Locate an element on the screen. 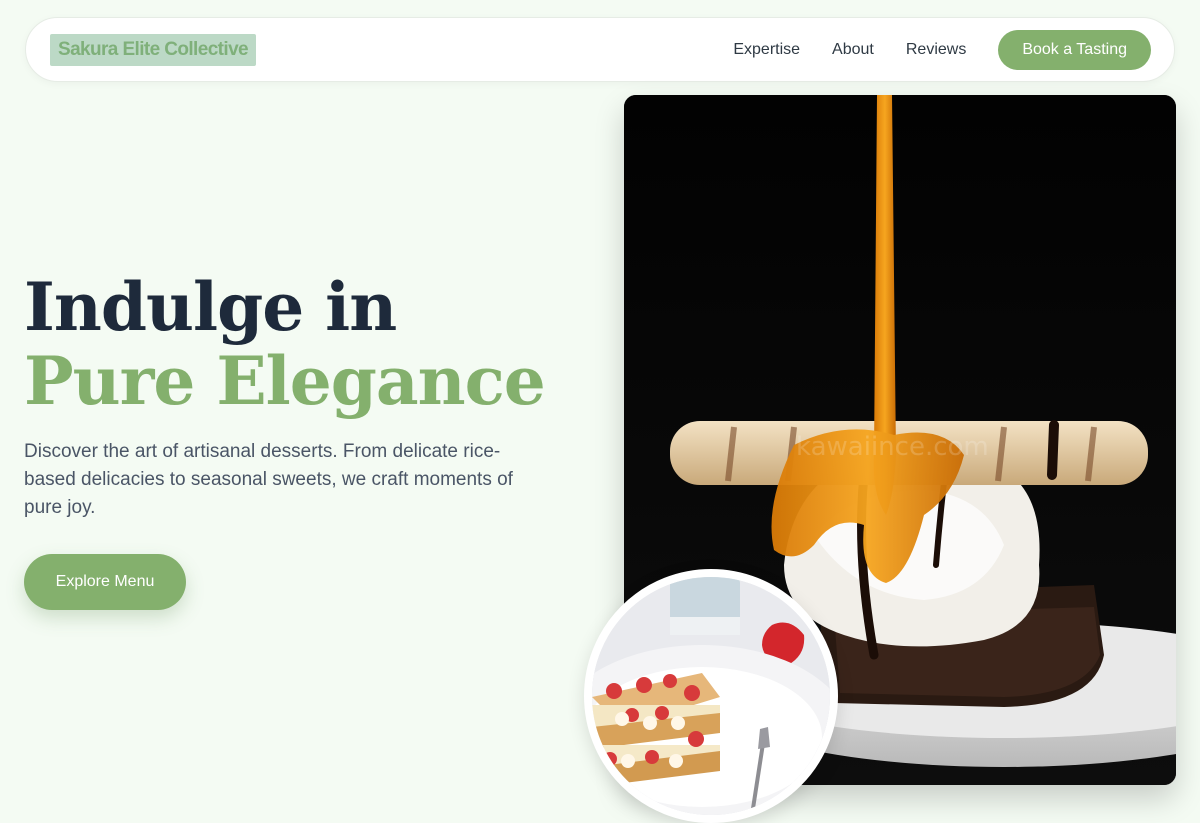 This screenshot has height=823, width=1200. nav-links: Expertise About Reviews Book a Tasting is located at coordinates (942, 50).